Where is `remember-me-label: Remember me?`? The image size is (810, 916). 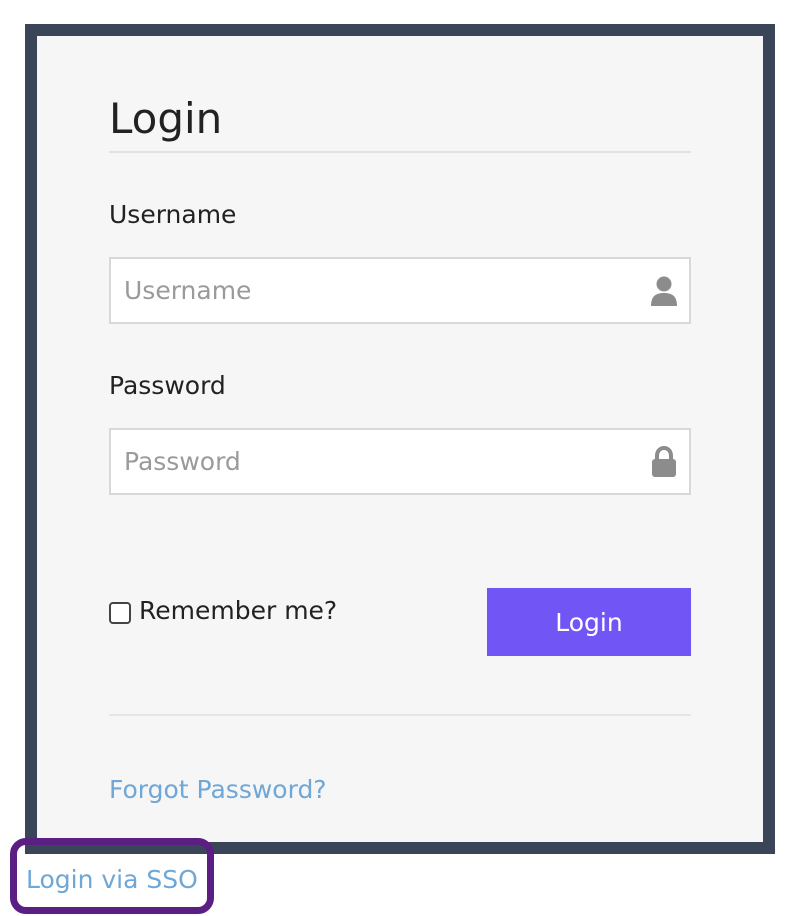
remember-me-label: Remember me? is located at coordinates (238, 610).